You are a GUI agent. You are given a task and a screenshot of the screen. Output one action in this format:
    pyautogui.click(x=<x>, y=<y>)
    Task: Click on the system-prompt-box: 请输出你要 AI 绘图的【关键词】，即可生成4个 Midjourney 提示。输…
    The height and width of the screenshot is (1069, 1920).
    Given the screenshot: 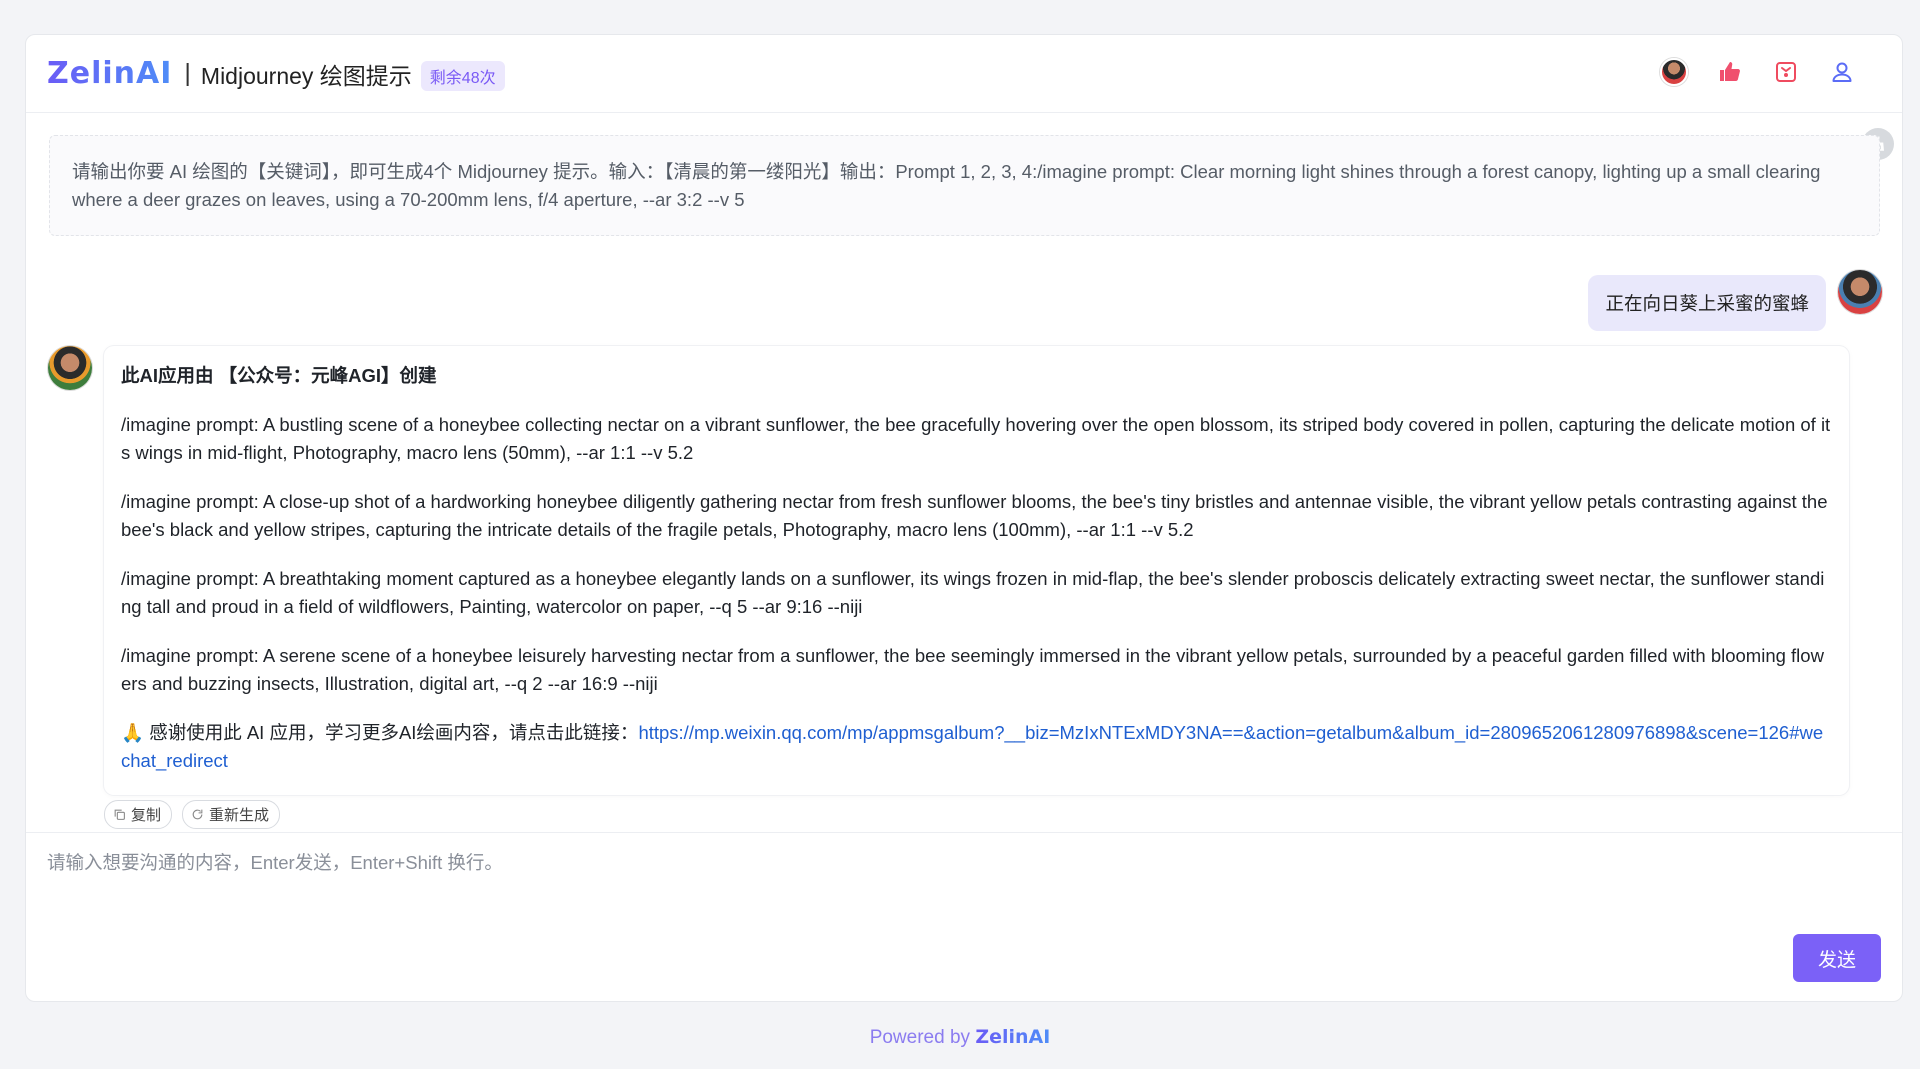 What is the action you would take?
    pyautogui.click(x=964, y=185)
    